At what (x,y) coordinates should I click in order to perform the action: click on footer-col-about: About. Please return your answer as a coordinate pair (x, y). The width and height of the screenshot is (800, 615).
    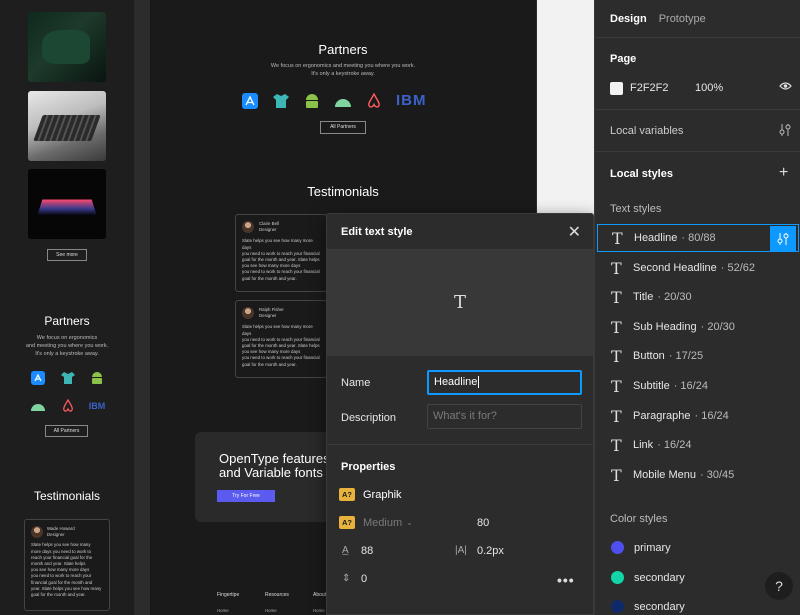
    Looking at the image, I should click on (320, 595).